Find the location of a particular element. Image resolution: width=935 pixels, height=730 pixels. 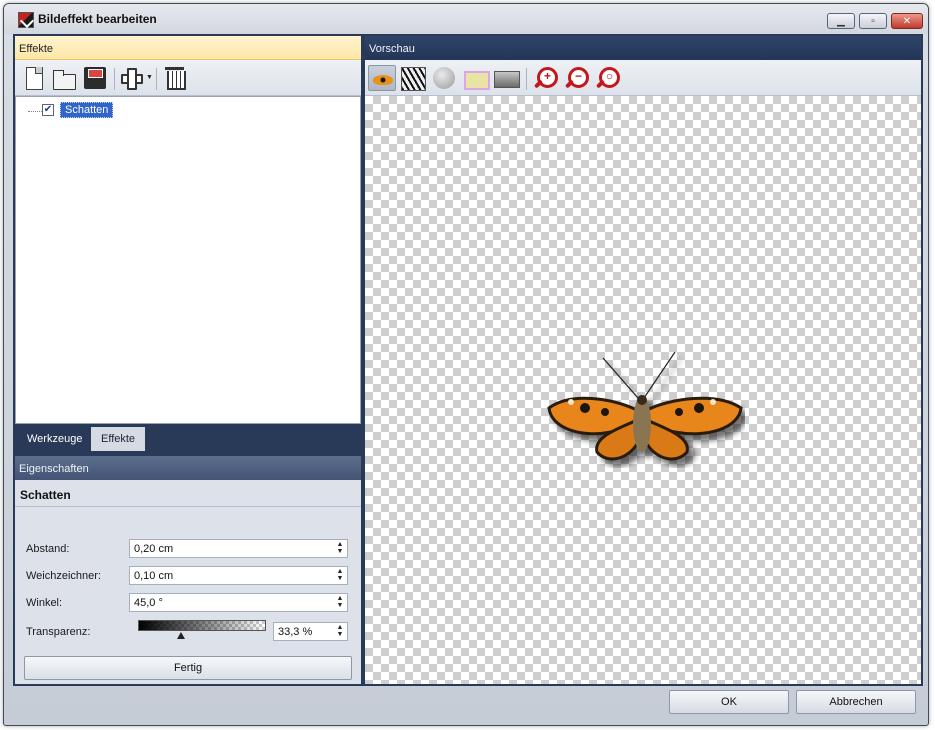

transparency-label: Transparenz: is located at coordinates (58, 632).